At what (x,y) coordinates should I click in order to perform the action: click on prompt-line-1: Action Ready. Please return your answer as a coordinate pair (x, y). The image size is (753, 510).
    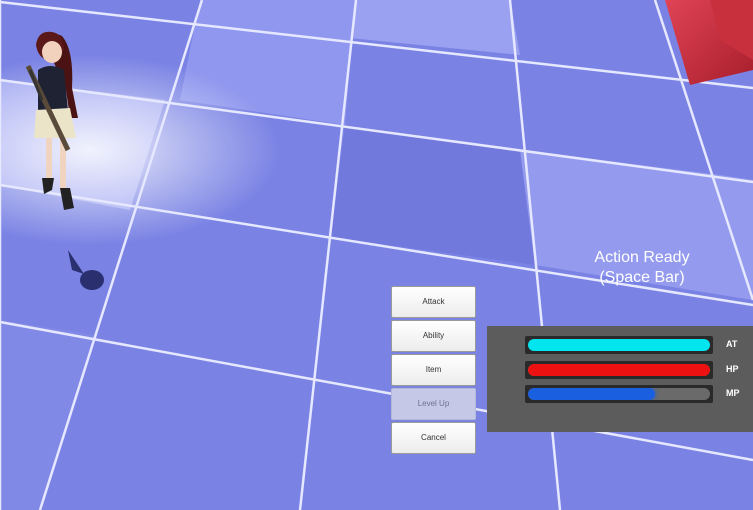
    Looking at the image, I should click on (642, 257).